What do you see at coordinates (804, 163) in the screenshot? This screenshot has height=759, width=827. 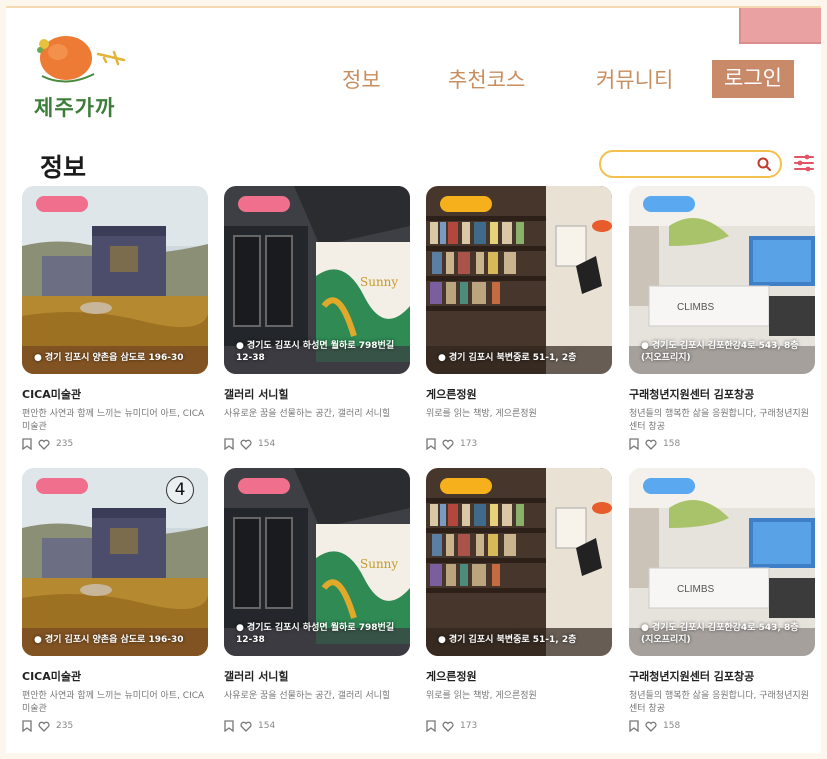 I see `filter-list-icon` at bounding box center [804, 163].